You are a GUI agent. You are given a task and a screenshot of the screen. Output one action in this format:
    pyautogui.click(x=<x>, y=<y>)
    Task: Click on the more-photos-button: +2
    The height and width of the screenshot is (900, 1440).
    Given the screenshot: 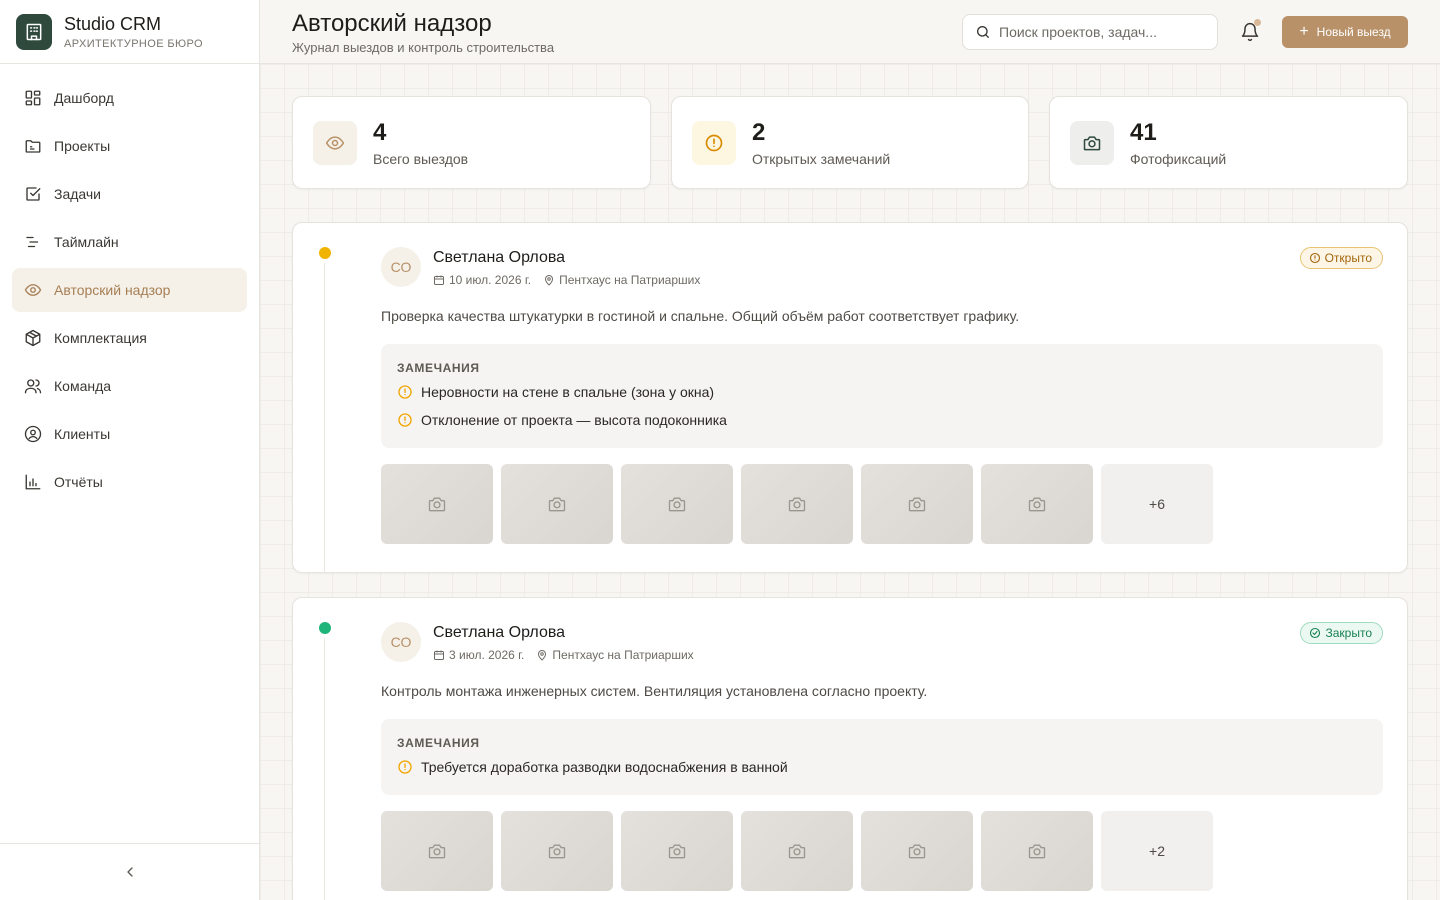 What is the action you would take?
    pyautogui.click(x=1157, y=851)
    